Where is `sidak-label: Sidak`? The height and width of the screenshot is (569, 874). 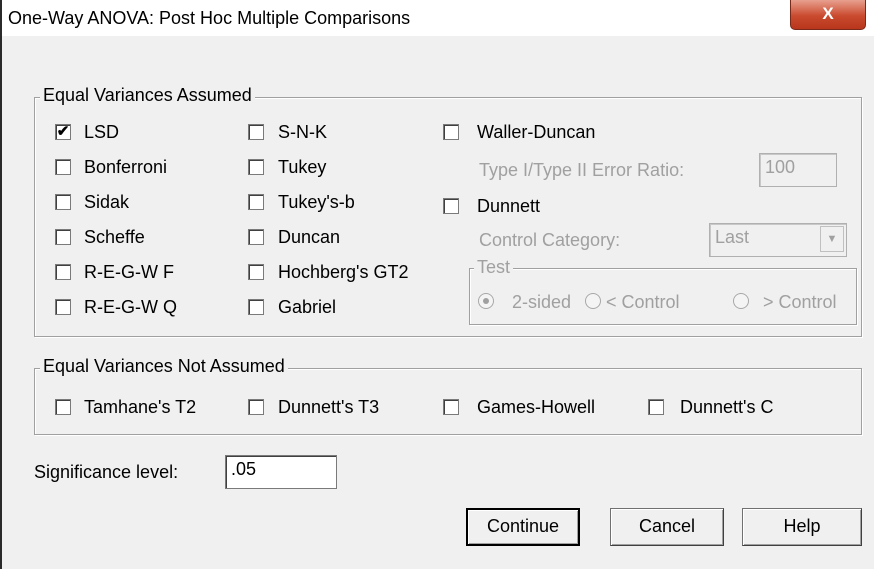
sidak-label: Sidak is located at coordinates (106, 202).